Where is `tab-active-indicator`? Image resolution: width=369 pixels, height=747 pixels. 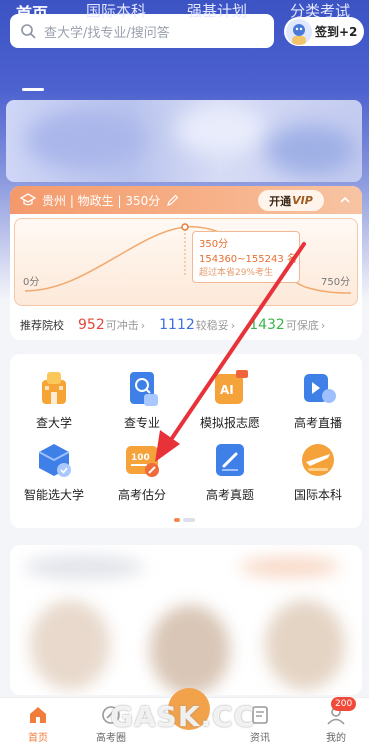 tab-active-indicator is located at coordinates (33, 89).